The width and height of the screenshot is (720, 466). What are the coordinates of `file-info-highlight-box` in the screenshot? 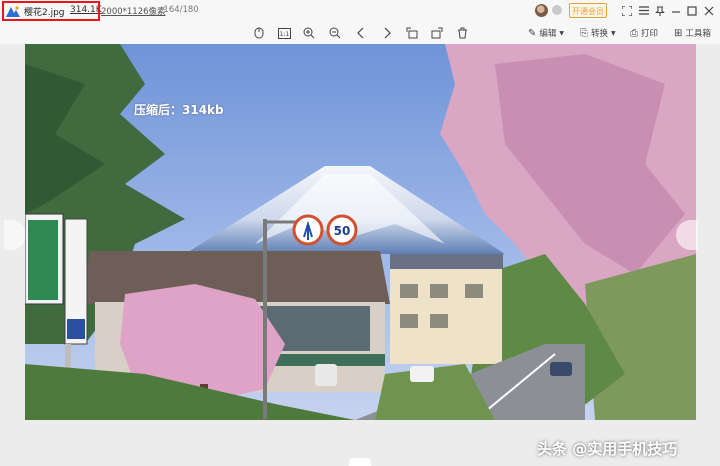 It's located at (51, 11).